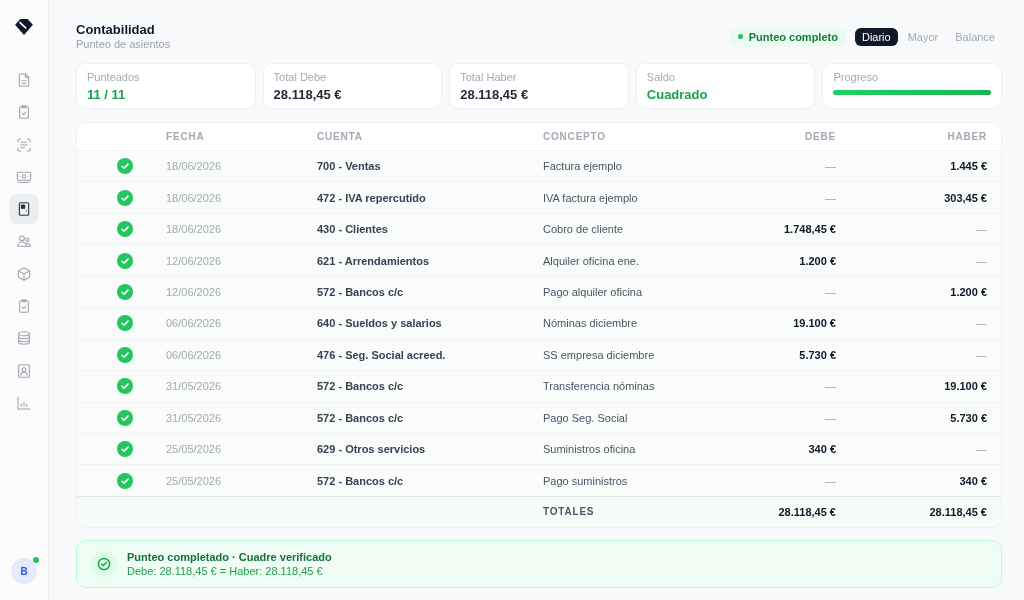  I want to click on column-header: CUENTA, so click(340, 136).